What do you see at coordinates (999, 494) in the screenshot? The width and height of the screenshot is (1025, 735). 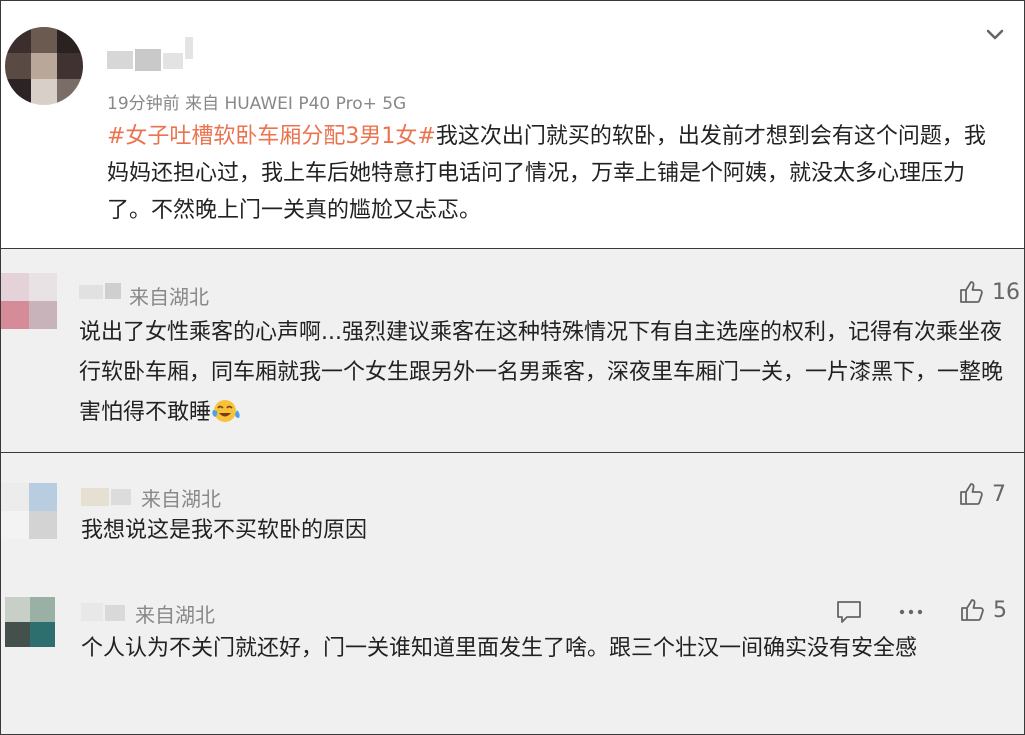 I see `like-count: 7` at bounding box center [999, 494].